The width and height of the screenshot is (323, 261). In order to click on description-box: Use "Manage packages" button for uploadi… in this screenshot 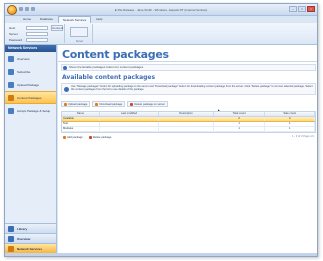, I will do `click(188, 89)`.